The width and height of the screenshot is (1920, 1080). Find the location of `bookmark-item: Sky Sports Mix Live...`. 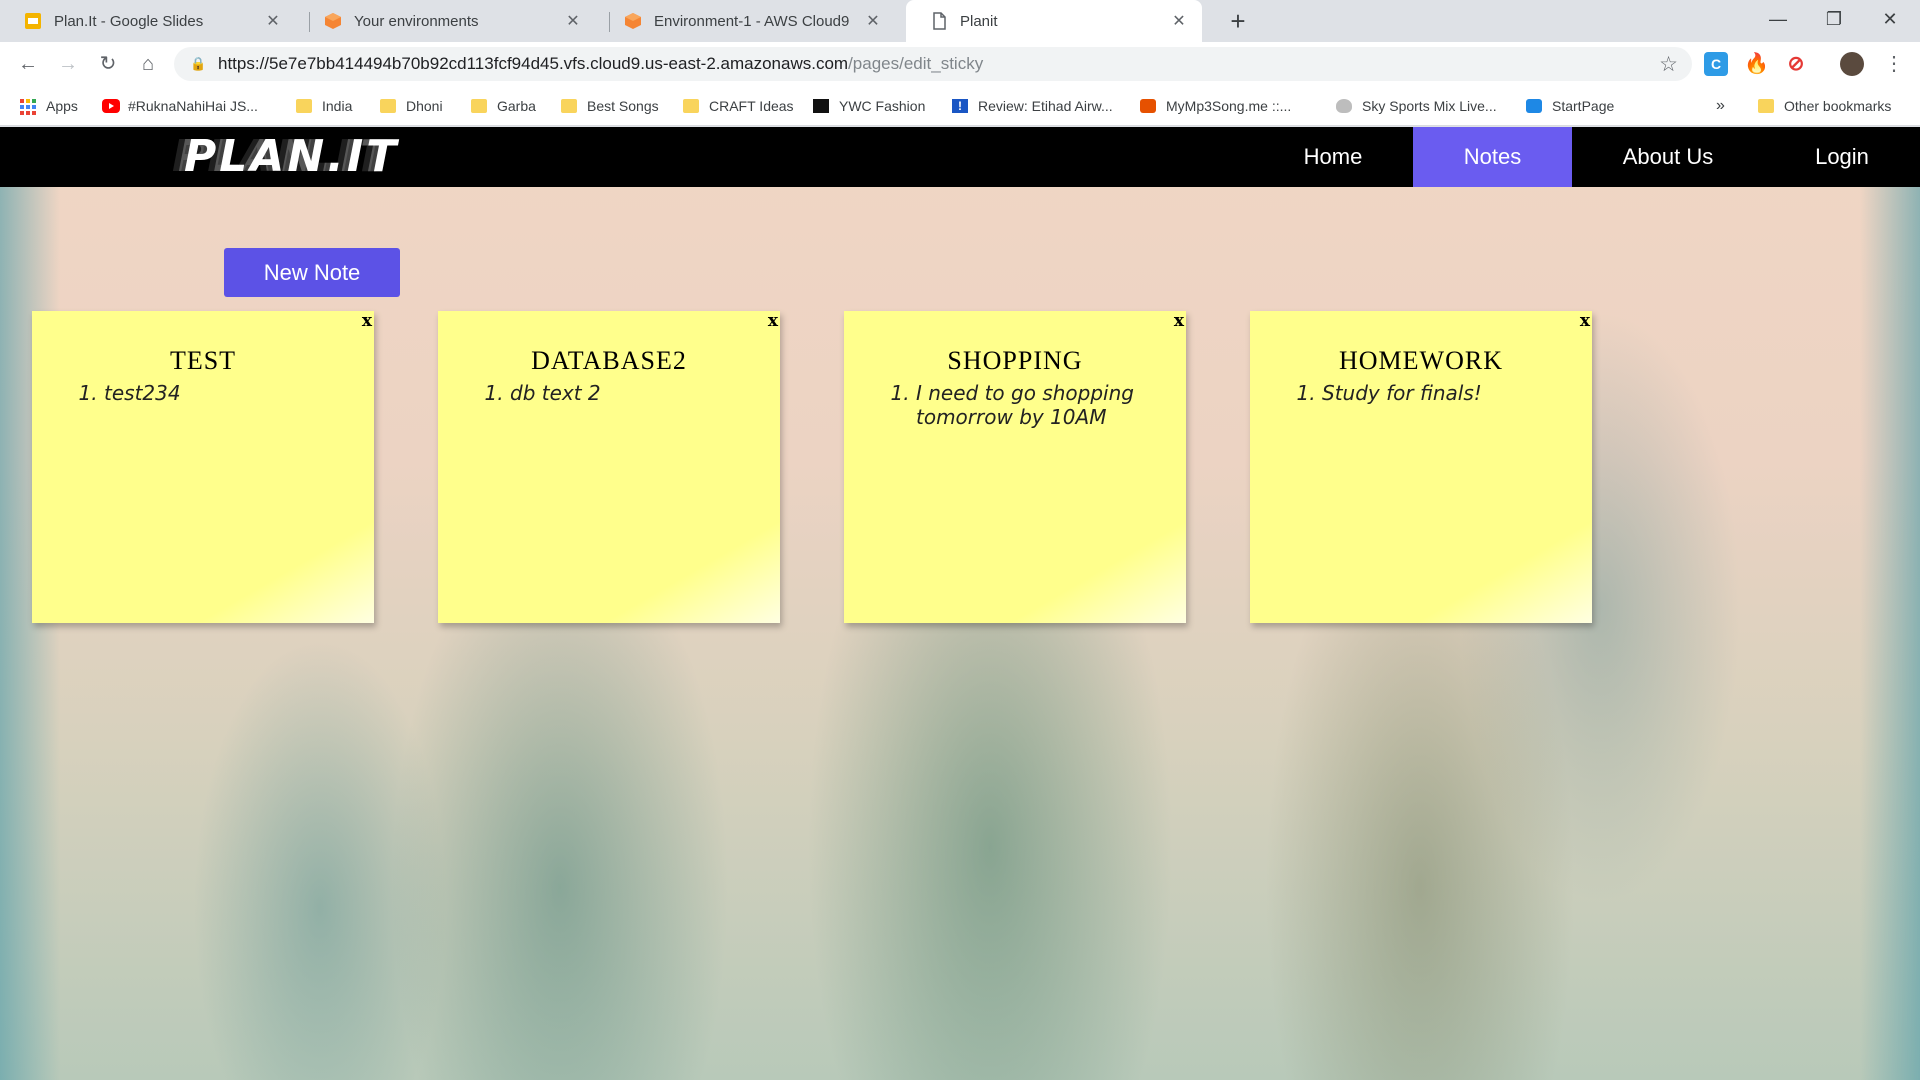

bookmark-item: Sky Sports Mix Live... is located at coordinates (1416, 106).